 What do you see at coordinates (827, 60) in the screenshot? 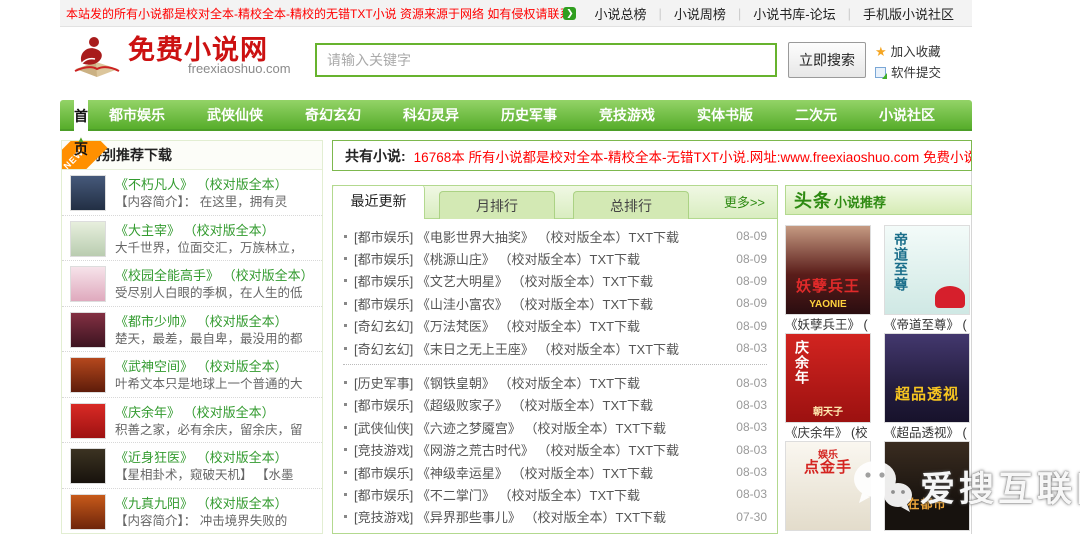
I see `search-button: 立即搜索` at bounding box center [827, 60].